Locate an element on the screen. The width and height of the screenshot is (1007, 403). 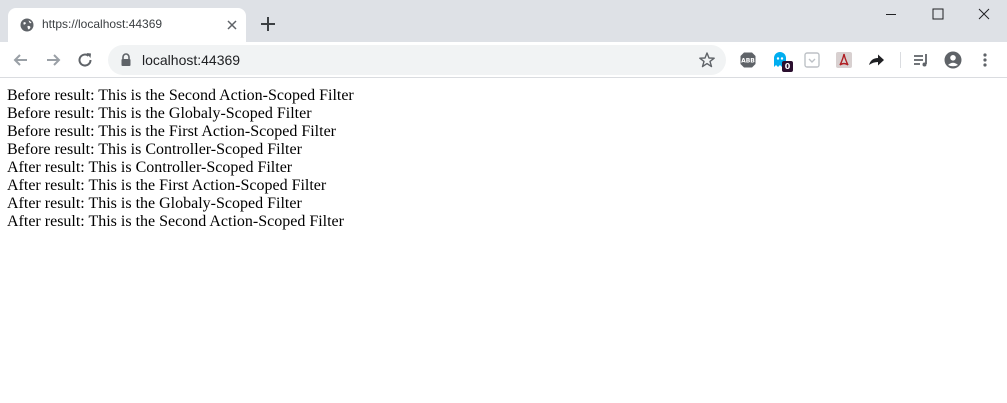
ghost-badge: 0 is located at coordinates (787, 66).